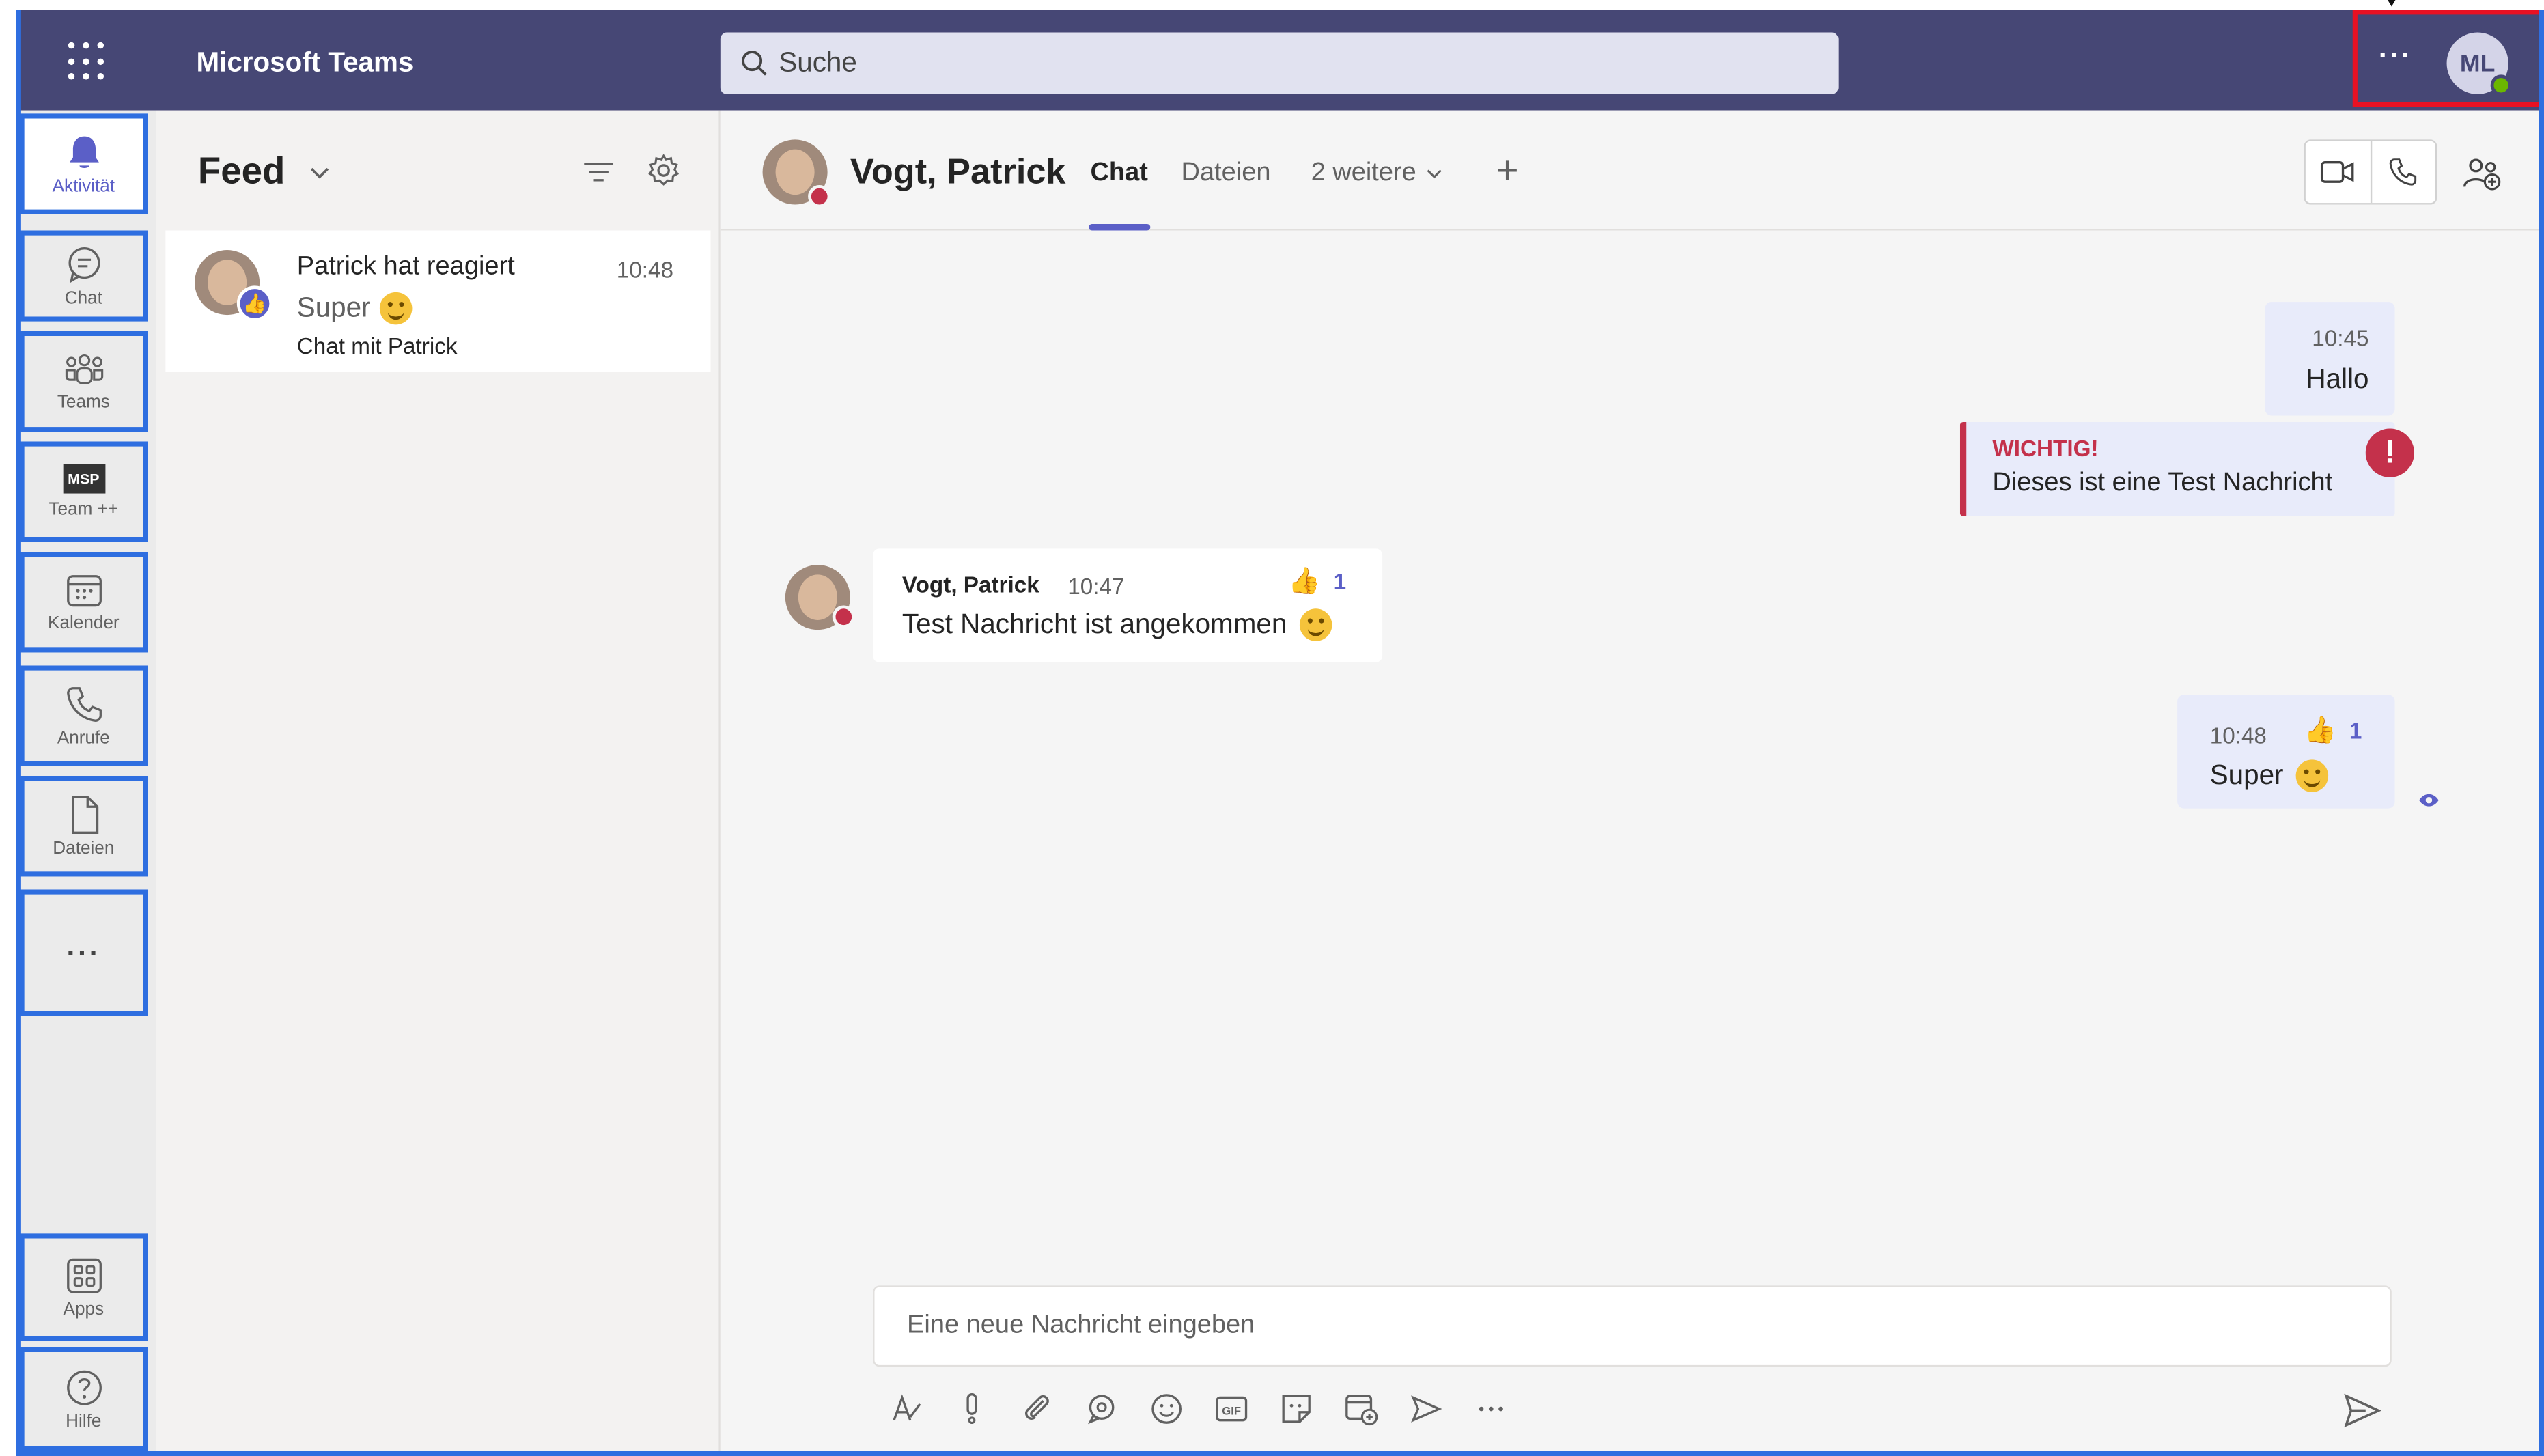 This screenshot has width=2544, height=1456. Describe the element at coordinates (2340, 337) in the screenshot. I see `message-time: 10:45` at that location.